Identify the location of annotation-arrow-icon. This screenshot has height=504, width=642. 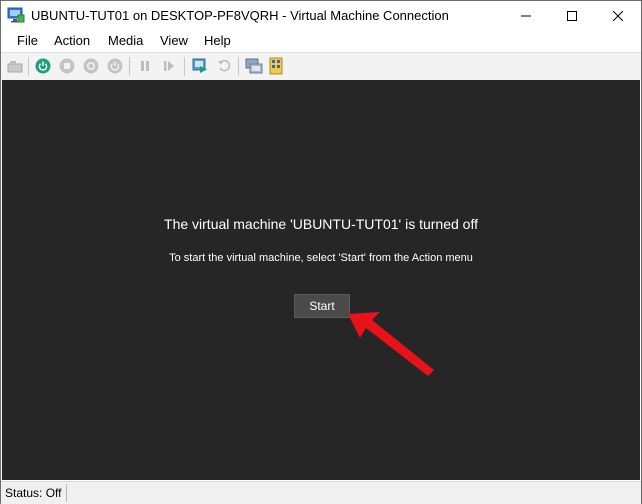
(391, 344).